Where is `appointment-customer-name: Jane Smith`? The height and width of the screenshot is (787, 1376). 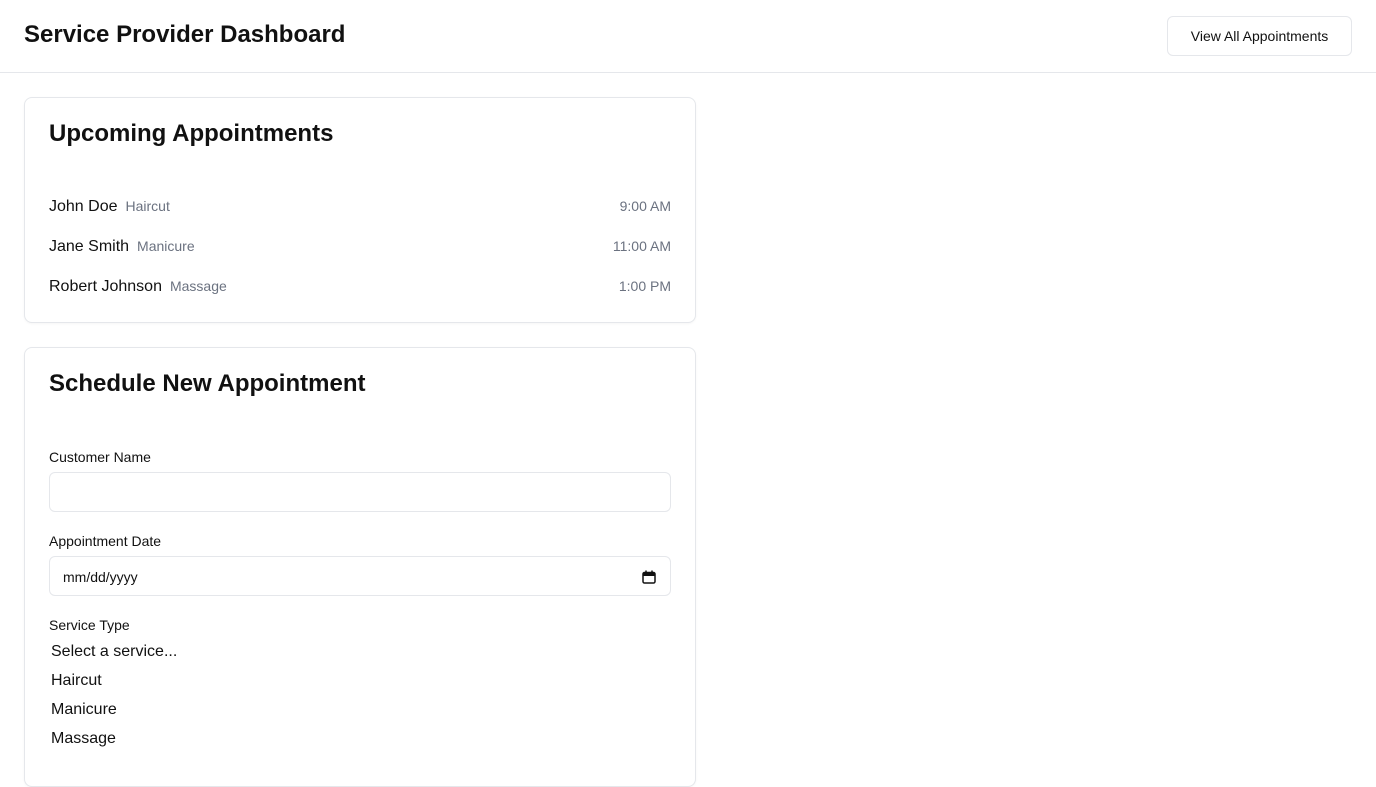 appointment-customer-name: Jane Smith is located at coordinates (89, 246).